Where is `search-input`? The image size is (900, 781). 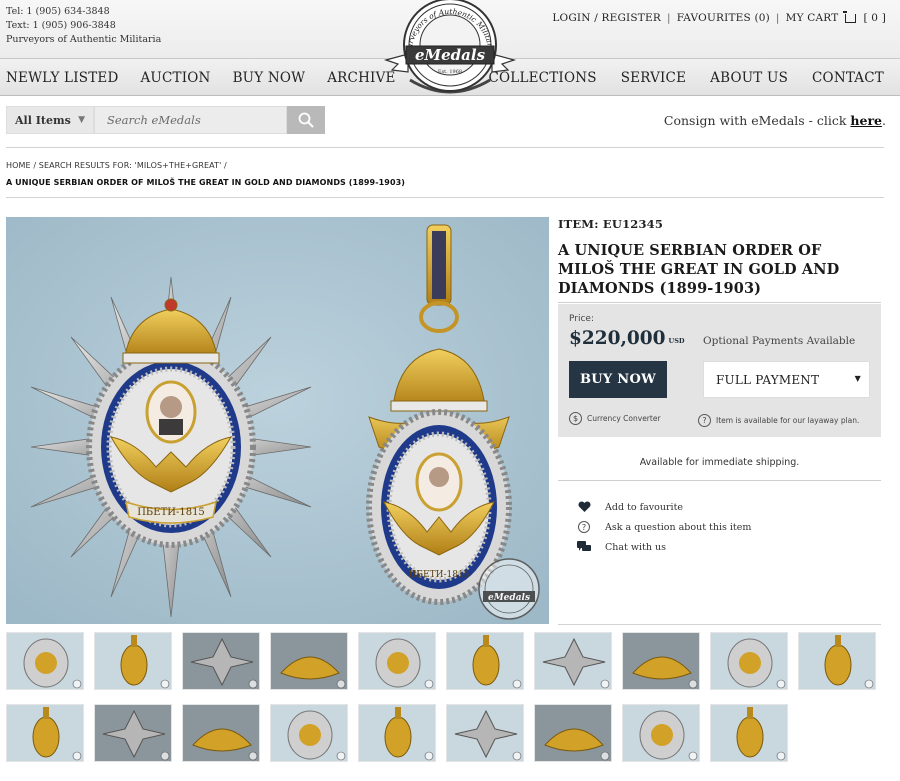
search-input is located at coordinates (190, 120).